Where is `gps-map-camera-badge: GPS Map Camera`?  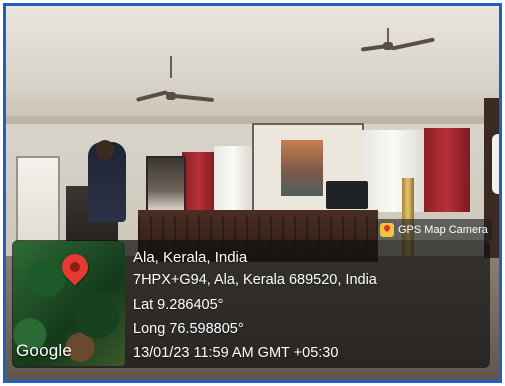
gps-map-camera-badge: GPS Map Camera is located at coordinates (434, 229).